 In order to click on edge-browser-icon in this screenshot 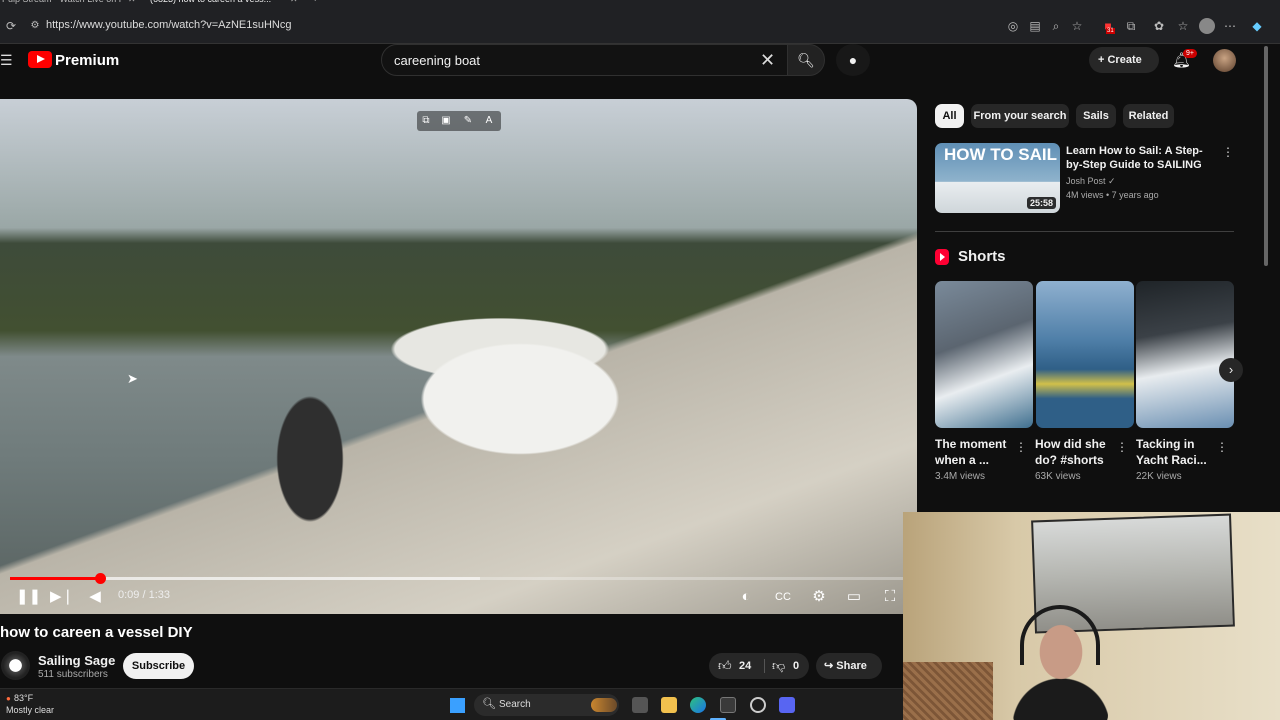, I will do `click(698, 705)`.